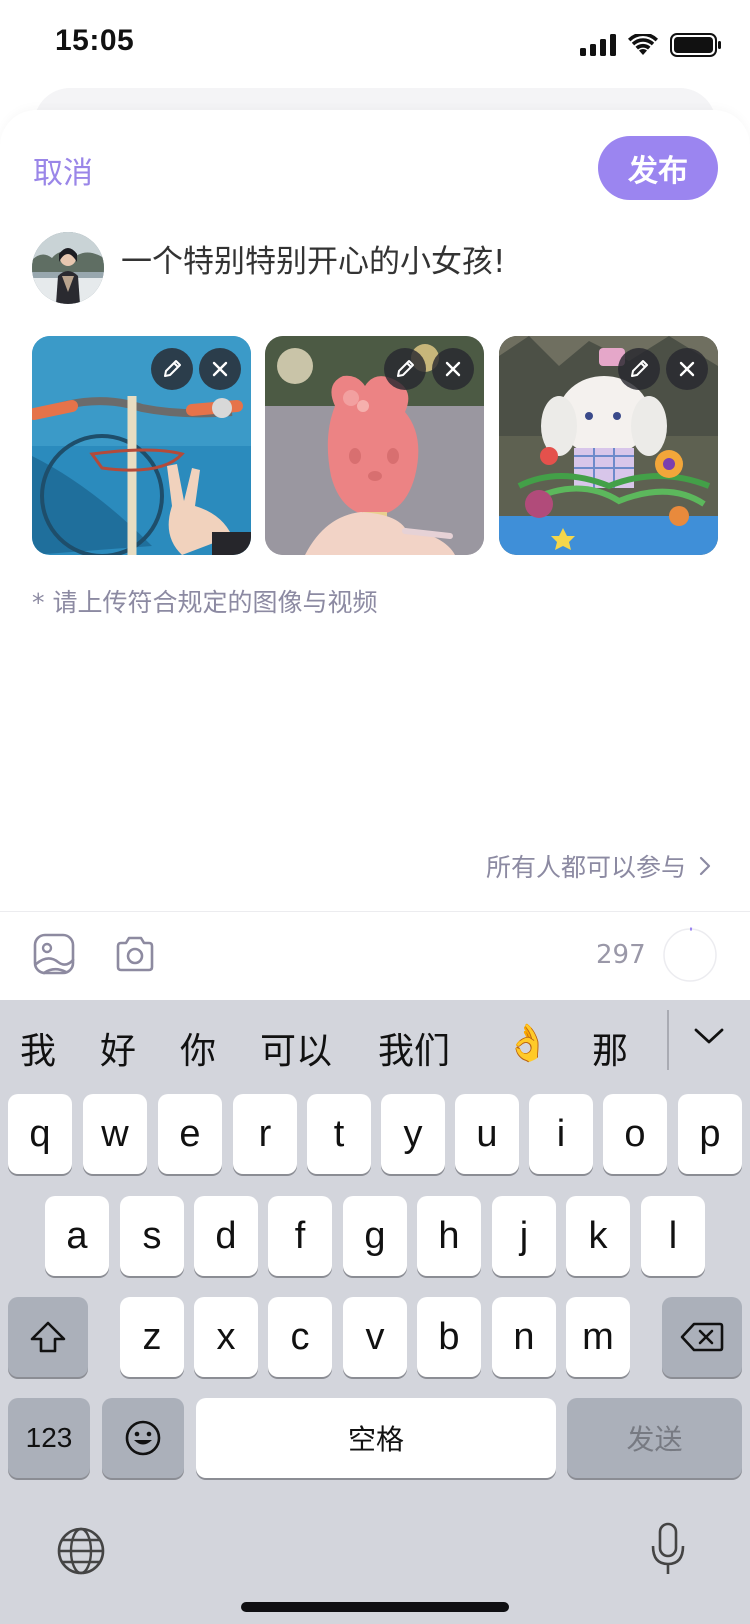  I want to click on compose-toolbar: 297, so click(375, 956).